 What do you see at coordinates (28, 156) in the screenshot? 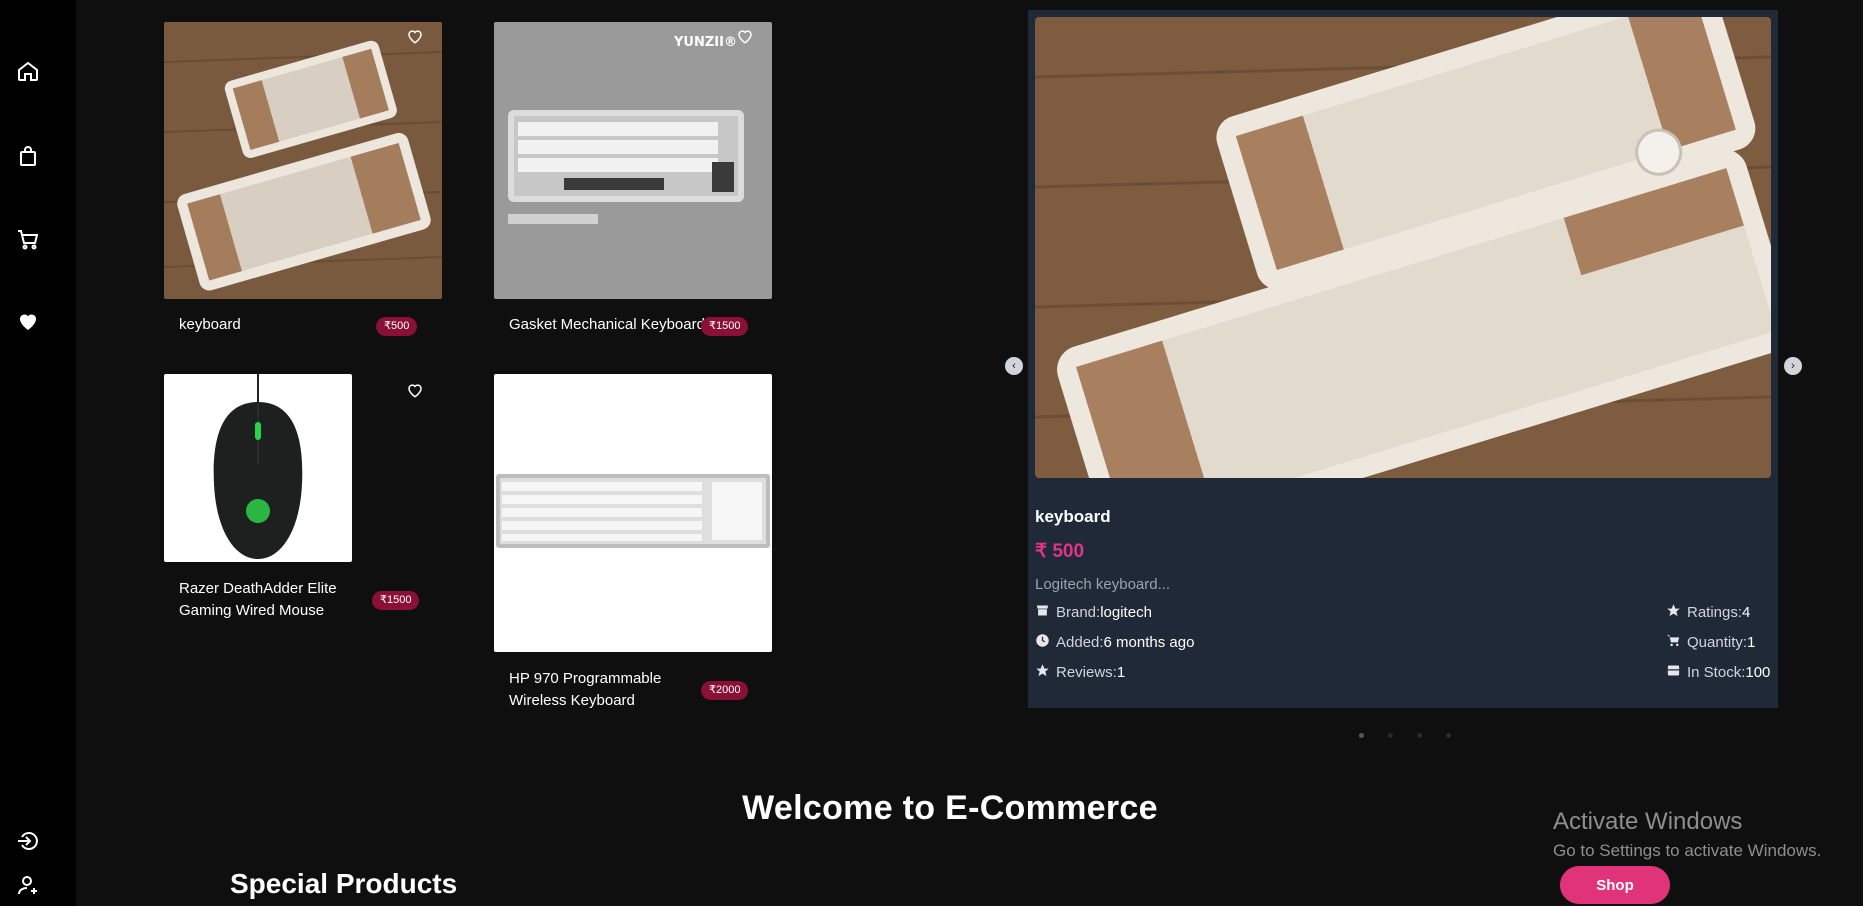
I see `bag-icon` at bounding box center [28, 156].